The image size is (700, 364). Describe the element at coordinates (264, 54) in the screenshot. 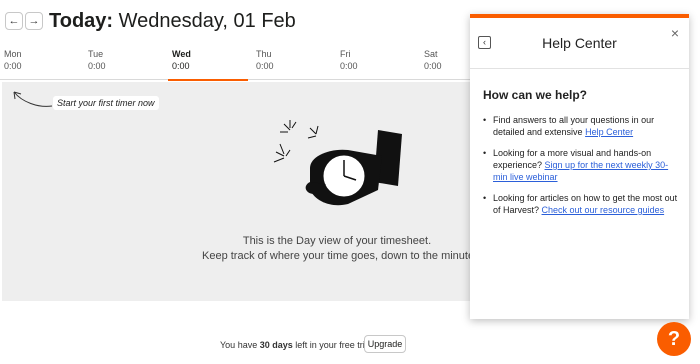

I see `day-name: Thu` at that location.